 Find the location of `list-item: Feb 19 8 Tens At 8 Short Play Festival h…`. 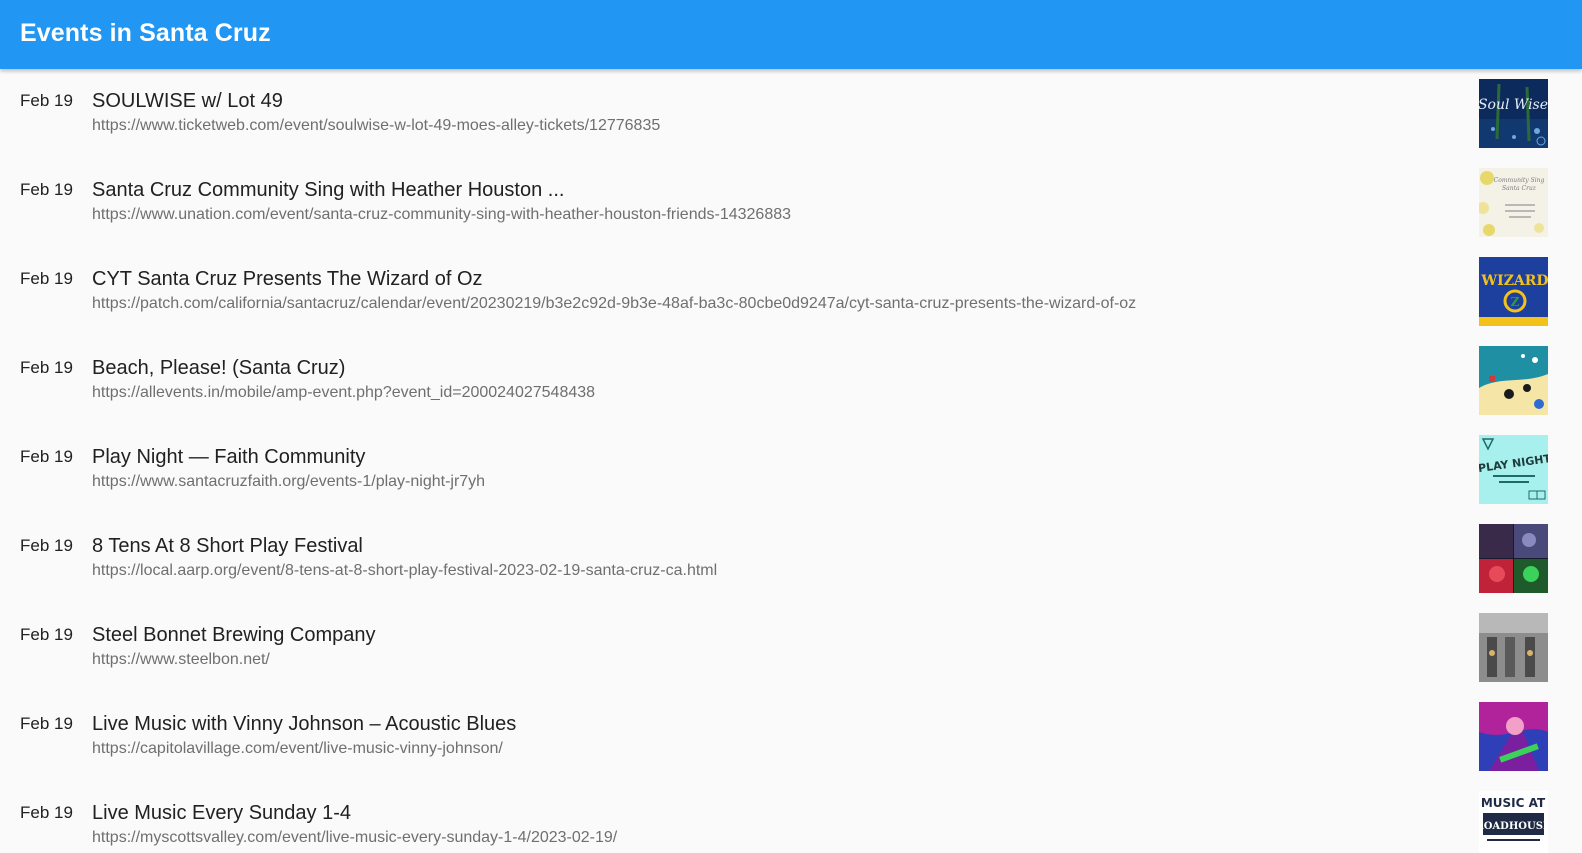

list-item: Feb 19 8 Tens At 8 Short Play Festival h… is located at coordinates (791, 558).